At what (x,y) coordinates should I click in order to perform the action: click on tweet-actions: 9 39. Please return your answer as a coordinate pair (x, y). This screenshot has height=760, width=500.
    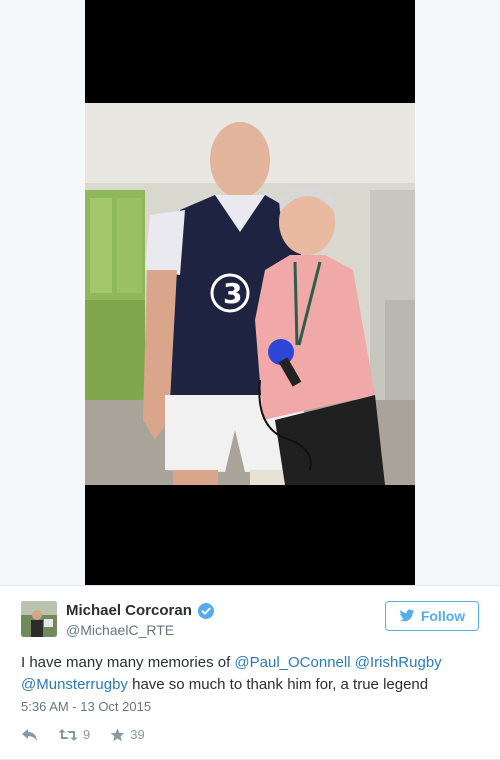
    Looking at the image, I should click on (83, 734).